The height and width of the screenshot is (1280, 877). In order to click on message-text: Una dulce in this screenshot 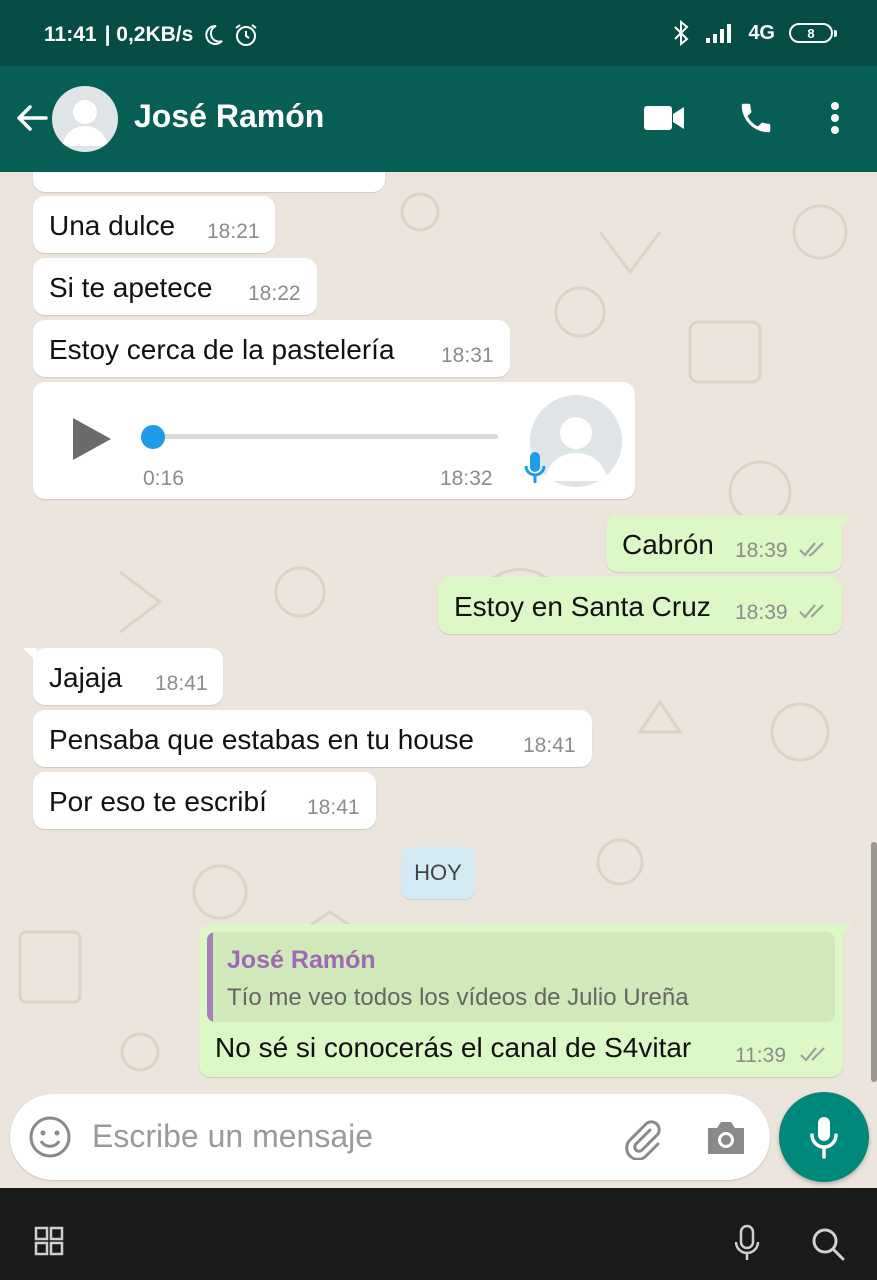, I will do `click(112, 225)`.